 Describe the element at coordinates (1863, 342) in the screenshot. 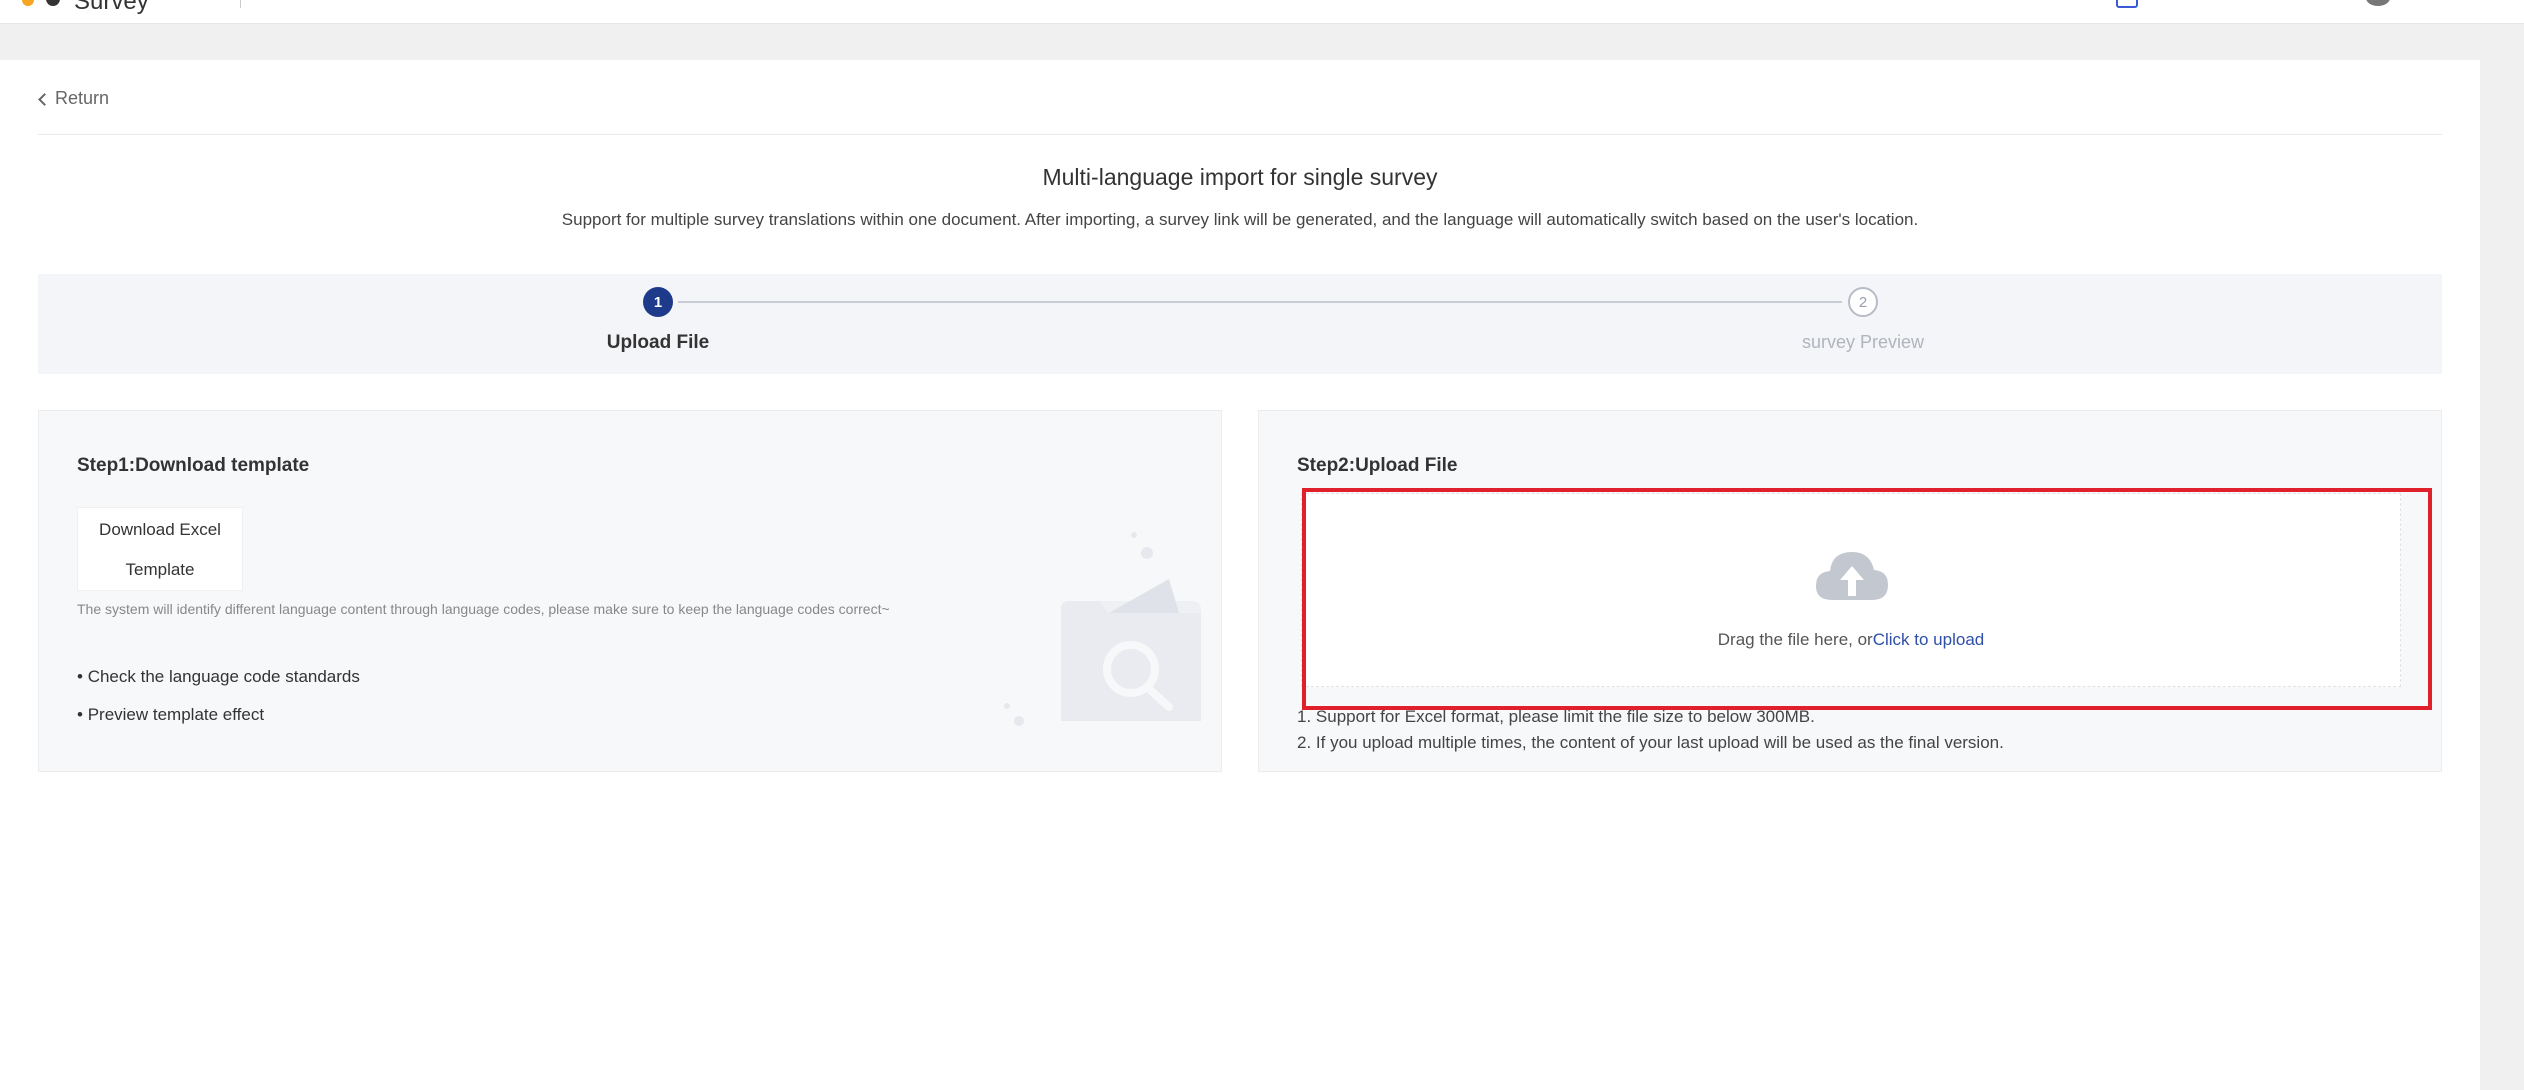

I see `step-2-label: survey Preview` at that location.